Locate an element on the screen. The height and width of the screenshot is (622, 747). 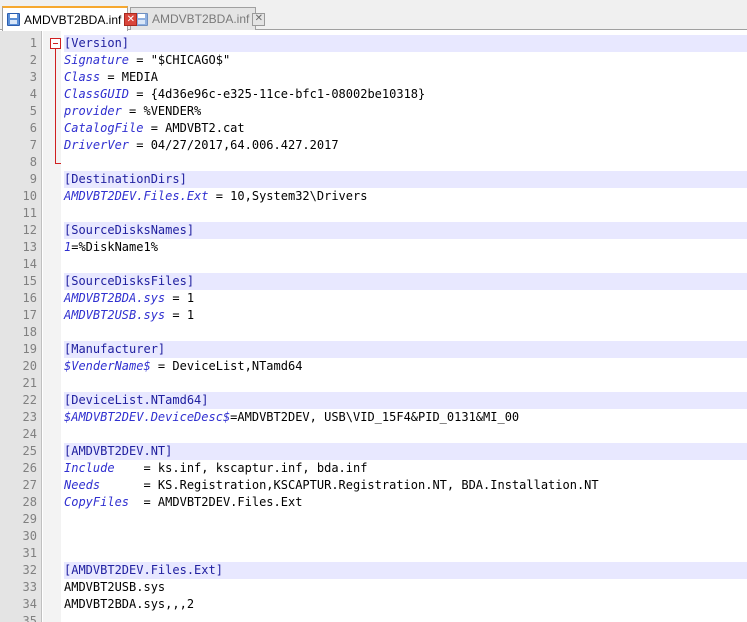
code-line: 28 CopyFiles = AMDVBT2DEV.Files.Ext is located at coordinates (373, 502).